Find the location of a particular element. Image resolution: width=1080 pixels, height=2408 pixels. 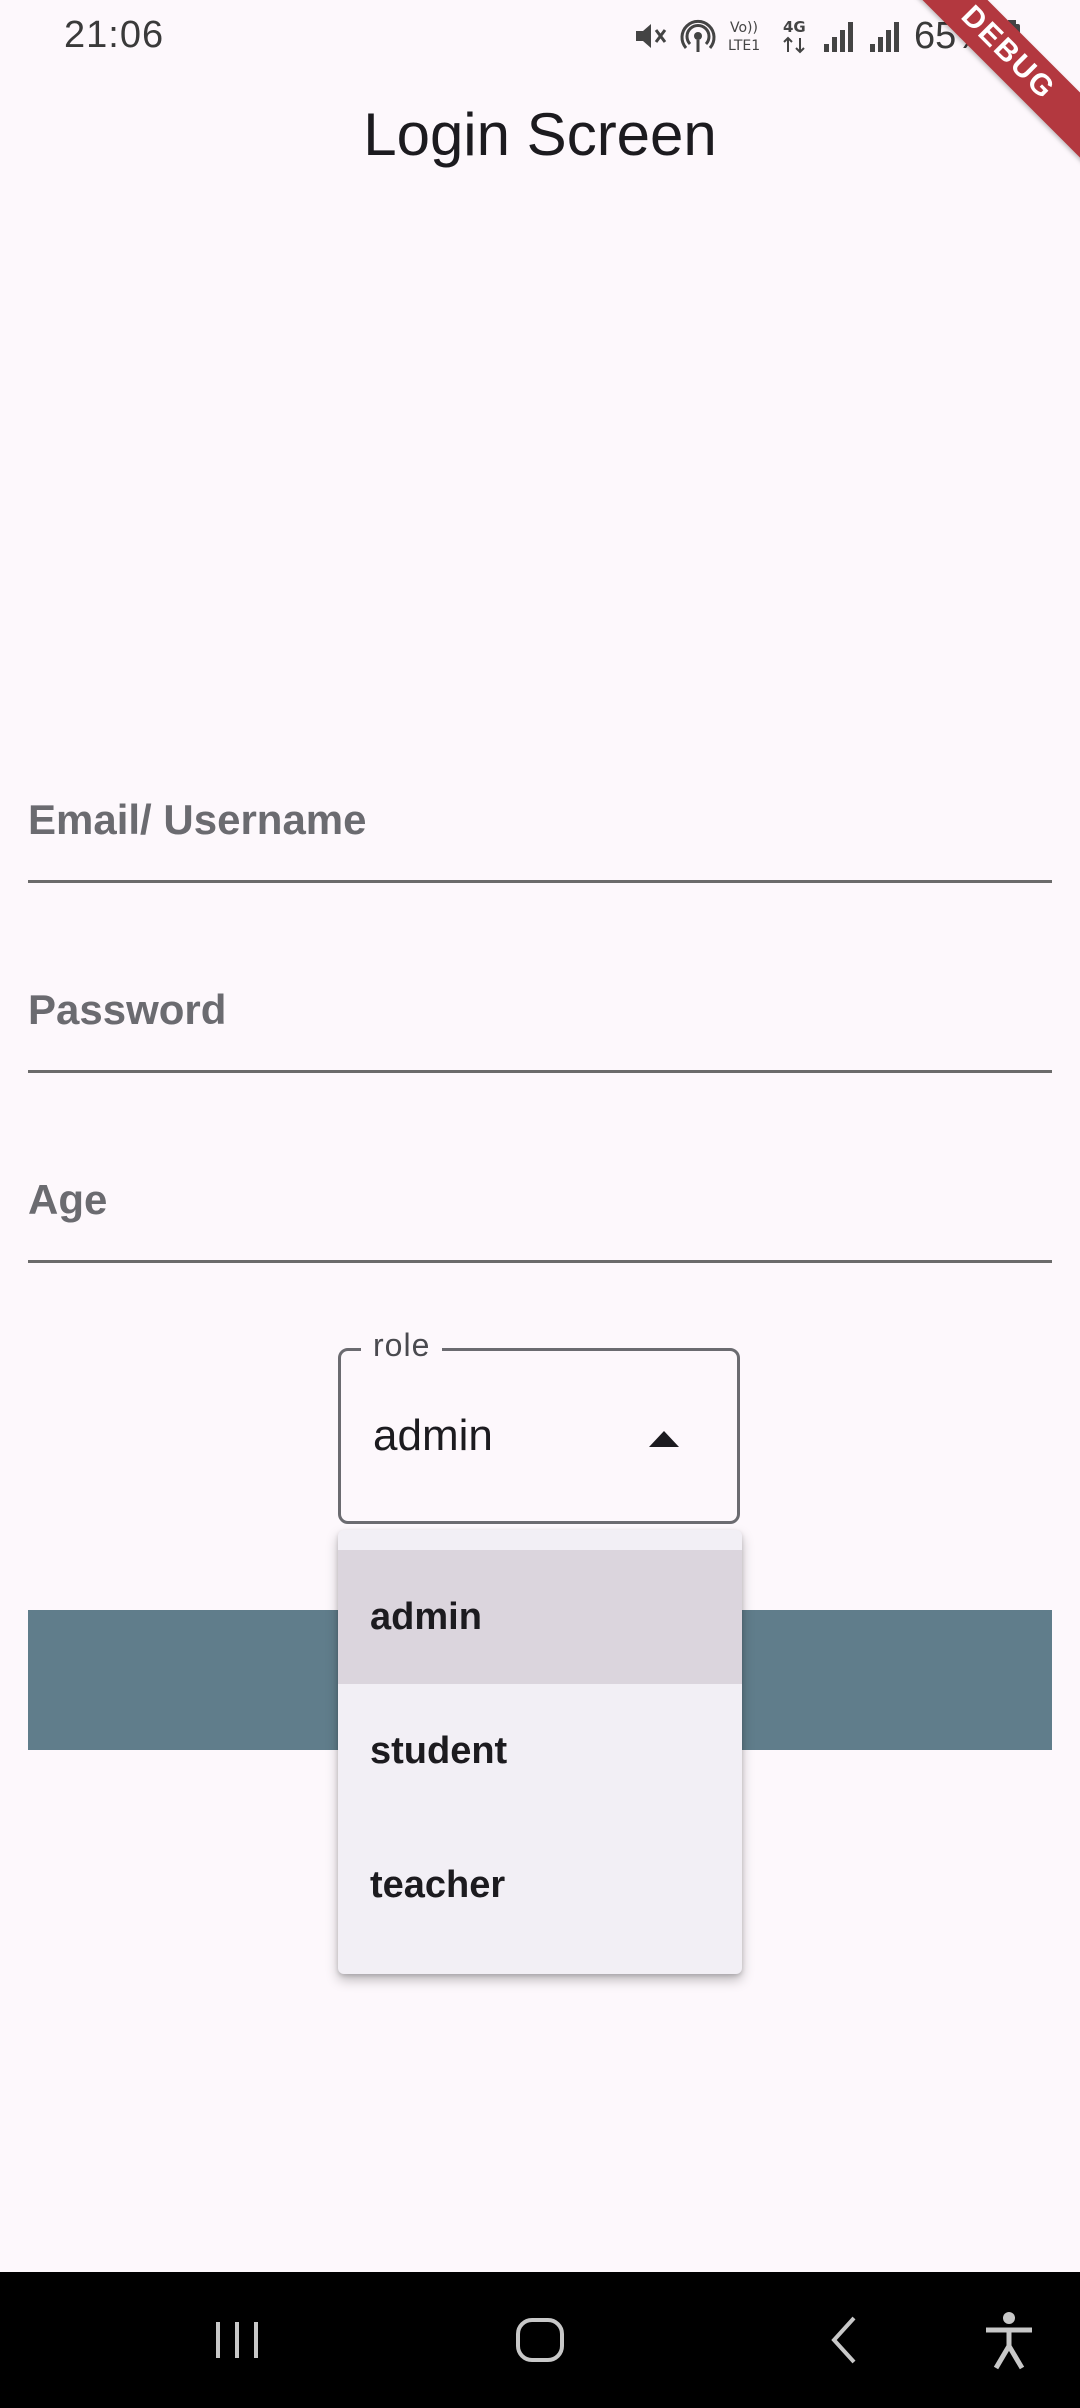

dropdown-option-label: student is located at coordinates (439, 1751).